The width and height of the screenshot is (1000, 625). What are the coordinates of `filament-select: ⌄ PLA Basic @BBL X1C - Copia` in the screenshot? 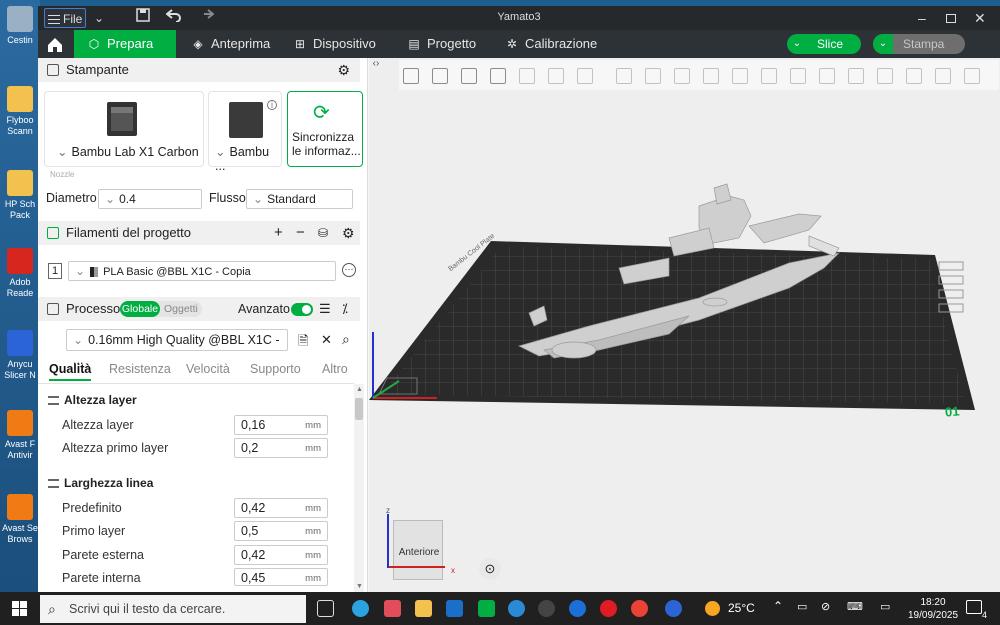 It's located at (202, 271).